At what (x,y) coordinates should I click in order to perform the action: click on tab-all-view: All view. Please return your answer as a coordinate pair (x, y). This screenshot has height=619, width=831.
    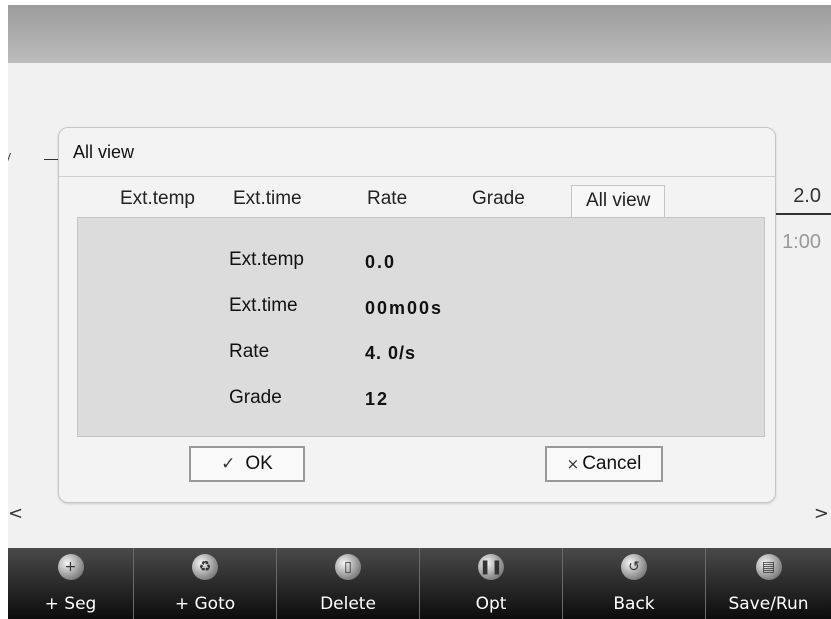
    Looking at the image, I should click on (618, 202).